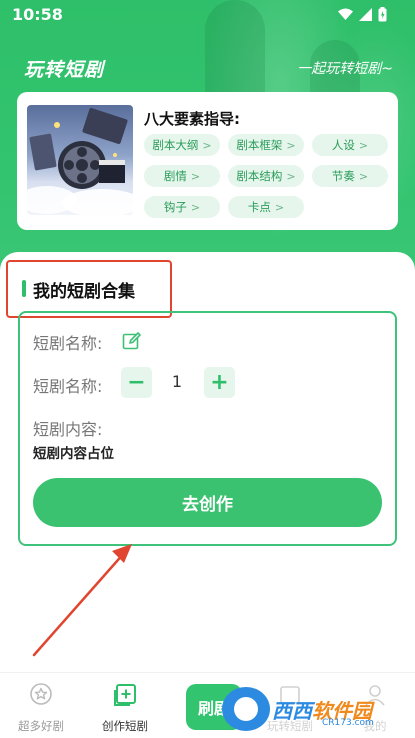 This screenshot has height=738, width=415. Describe the element at coordinates (125, 708) in the screenshot. I see `tab-create-drama: 创作短剧` at that location.